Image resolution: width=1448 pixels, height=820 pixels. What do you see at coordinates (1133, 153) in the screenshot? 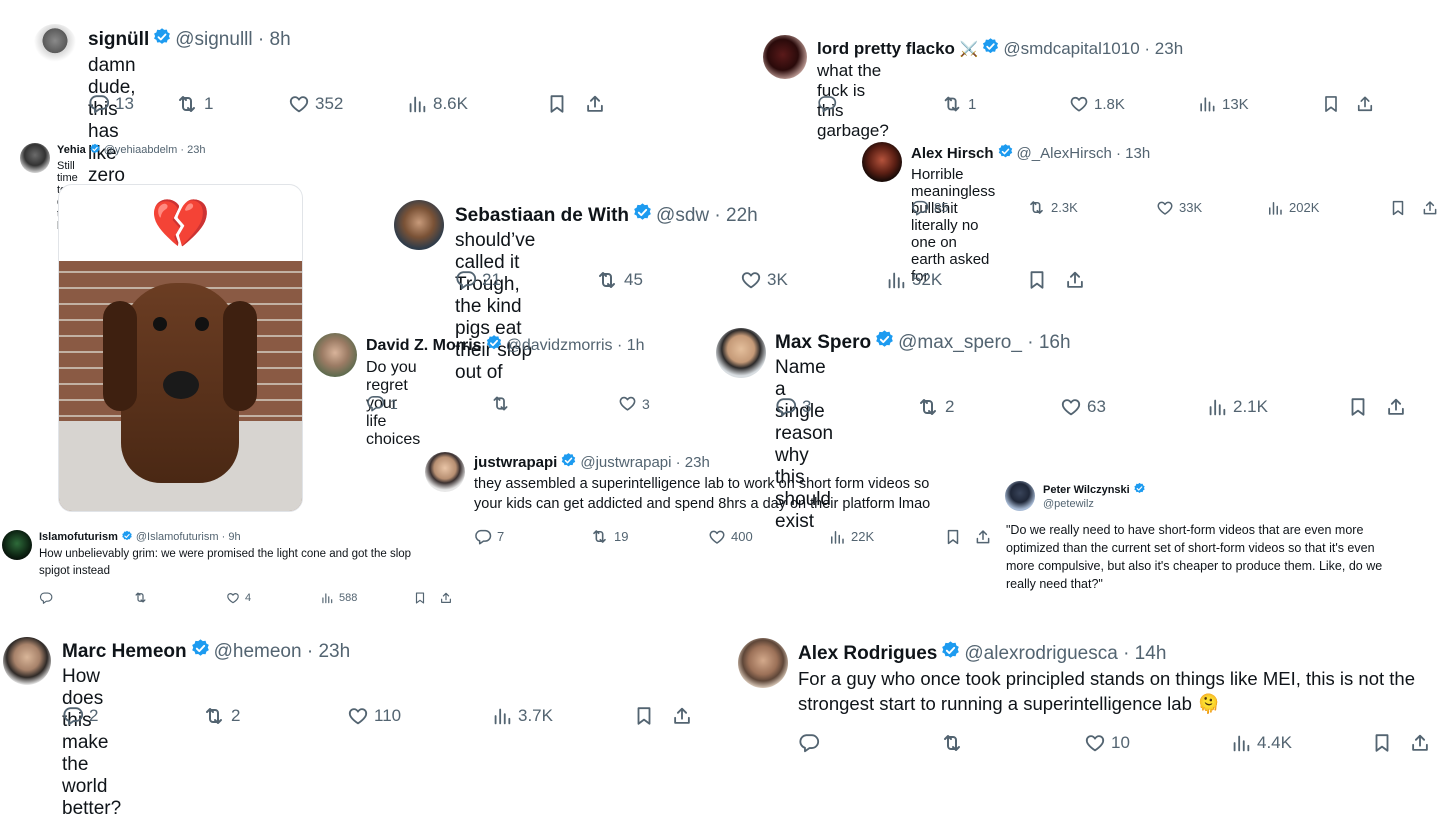
I see `timestamp: · 13h` at bounding box center [1133, 153].